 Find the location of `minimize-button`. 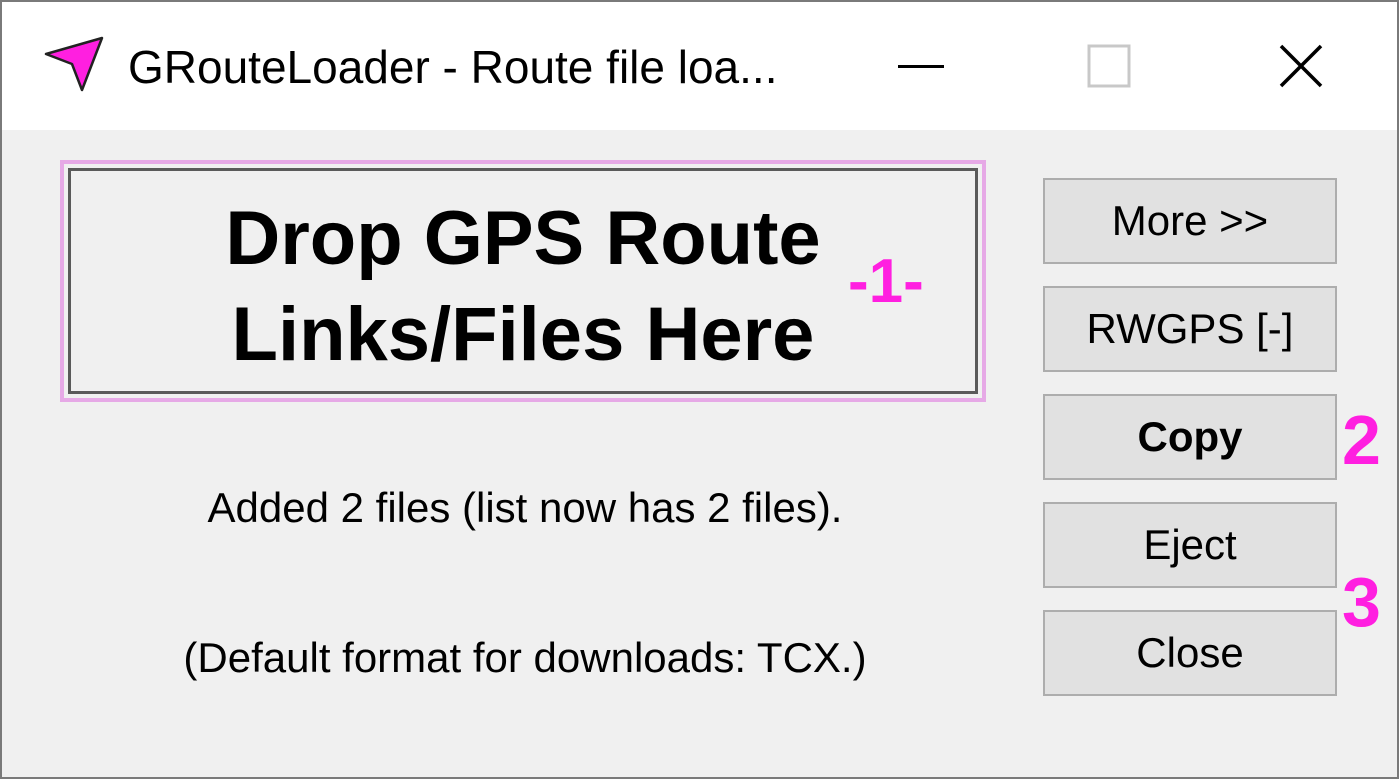

minimize-button is located at coordinates (921, 66).